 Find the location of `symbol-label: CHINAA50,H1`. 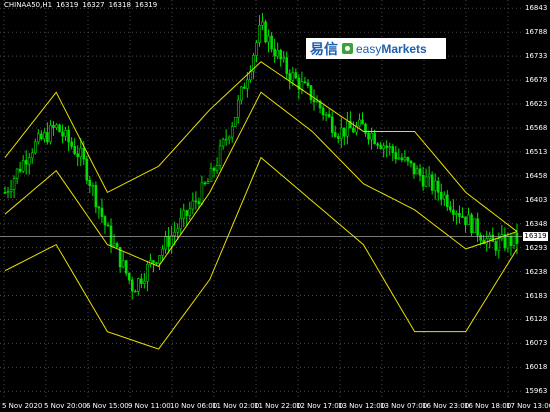

symbol-label: CHINAA50,H1 is located at coordinates (28, 5).